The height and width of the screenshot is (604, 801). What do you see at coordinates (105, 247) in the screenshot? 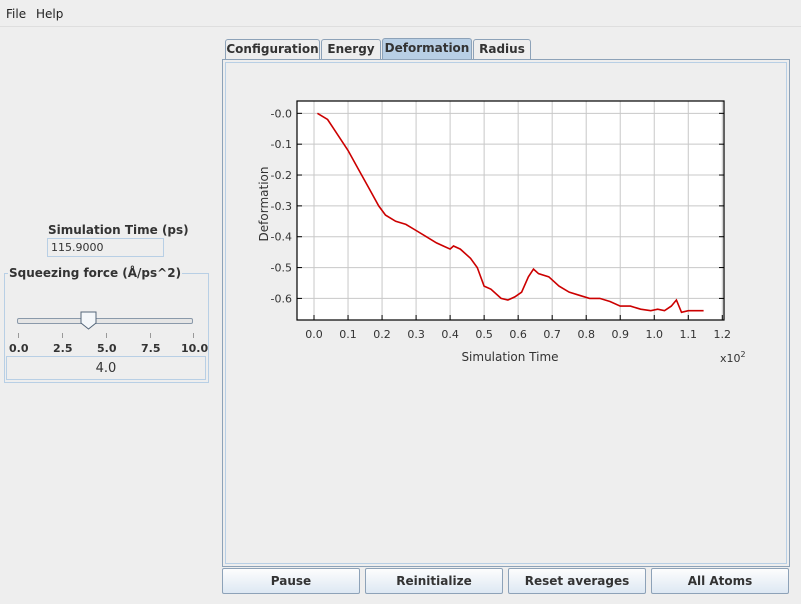
I see `sim-time-field: 115.9000` at bounding box center [105, 247].